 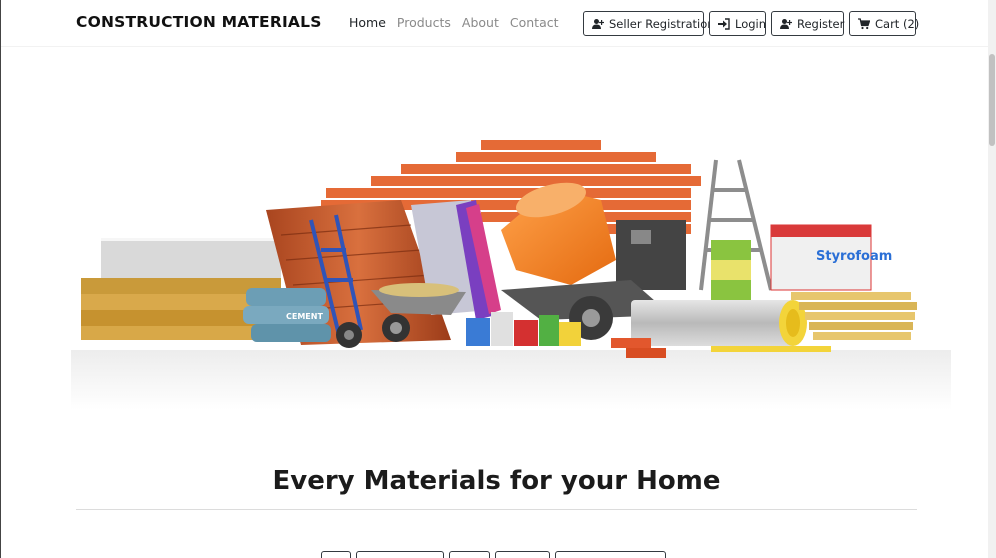 What do you see at coordinates (854, 256) in the screenshot?
I see `styrofoam-label: Styrofoam` at bounding box center [854, 256].